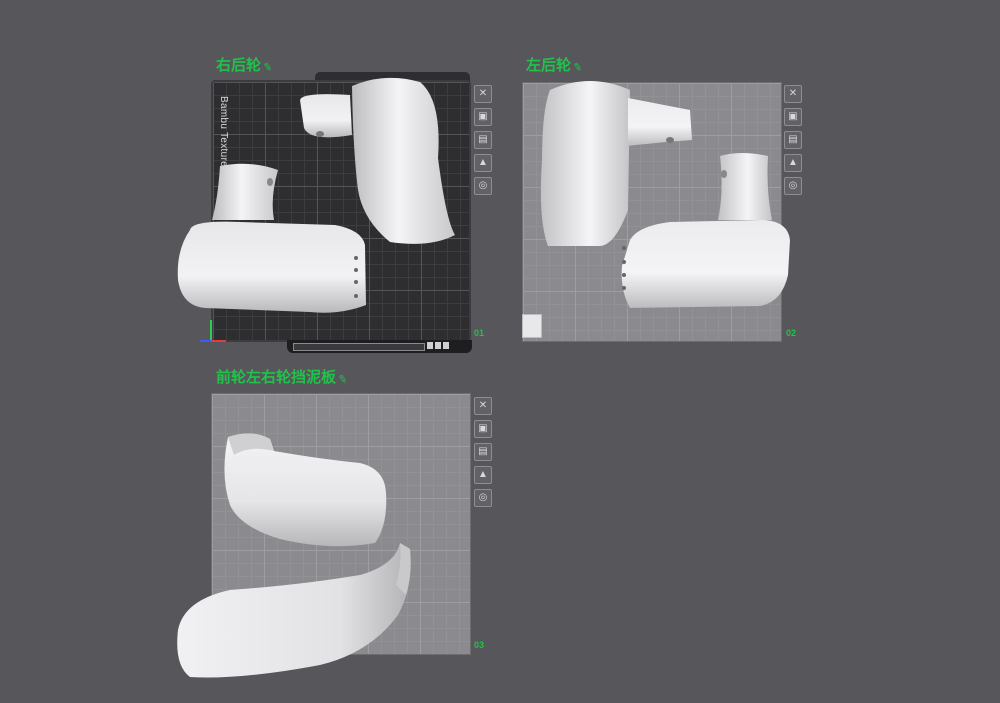 Image resolution: width=1000 pixels, height=703 pixels. Describe the element at coordinates (791, 333) in the screenshot. I see `plate-number-02: 02` at that location.